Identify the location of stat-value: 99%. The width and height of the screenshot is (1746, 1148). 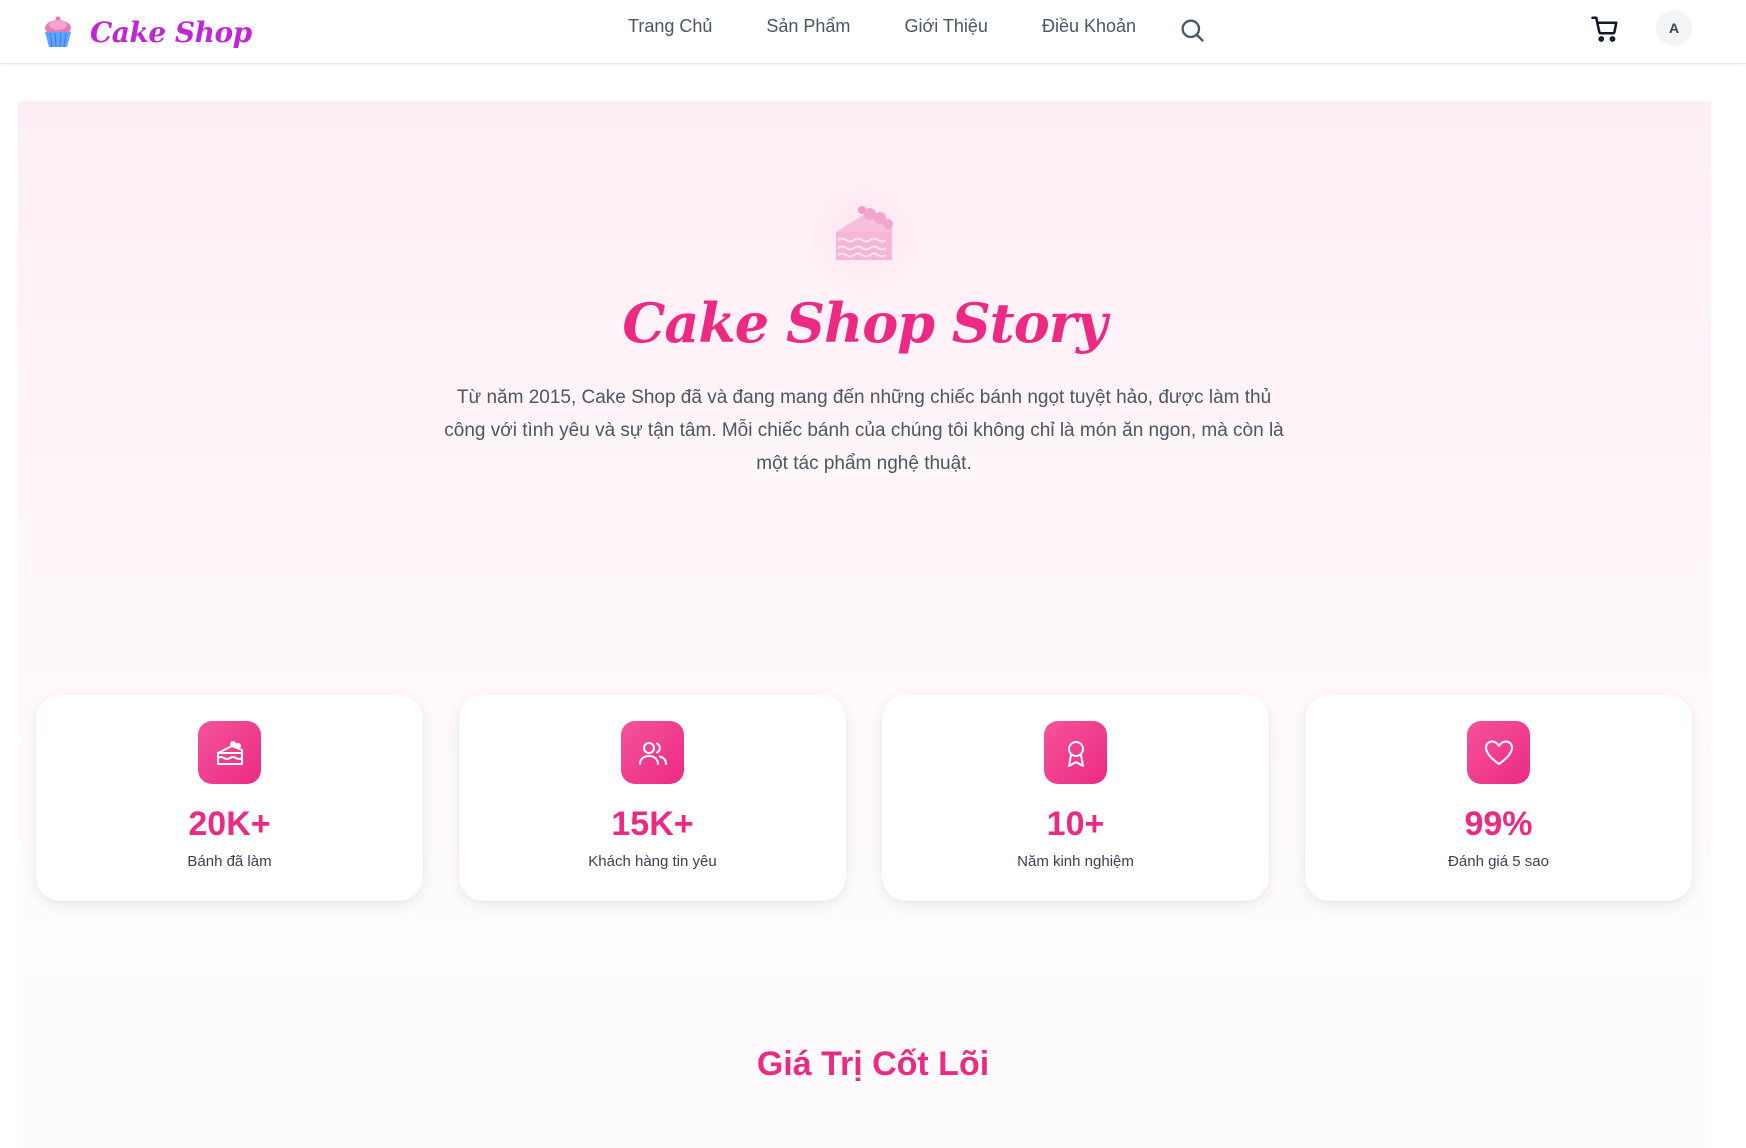
(1498, 824).